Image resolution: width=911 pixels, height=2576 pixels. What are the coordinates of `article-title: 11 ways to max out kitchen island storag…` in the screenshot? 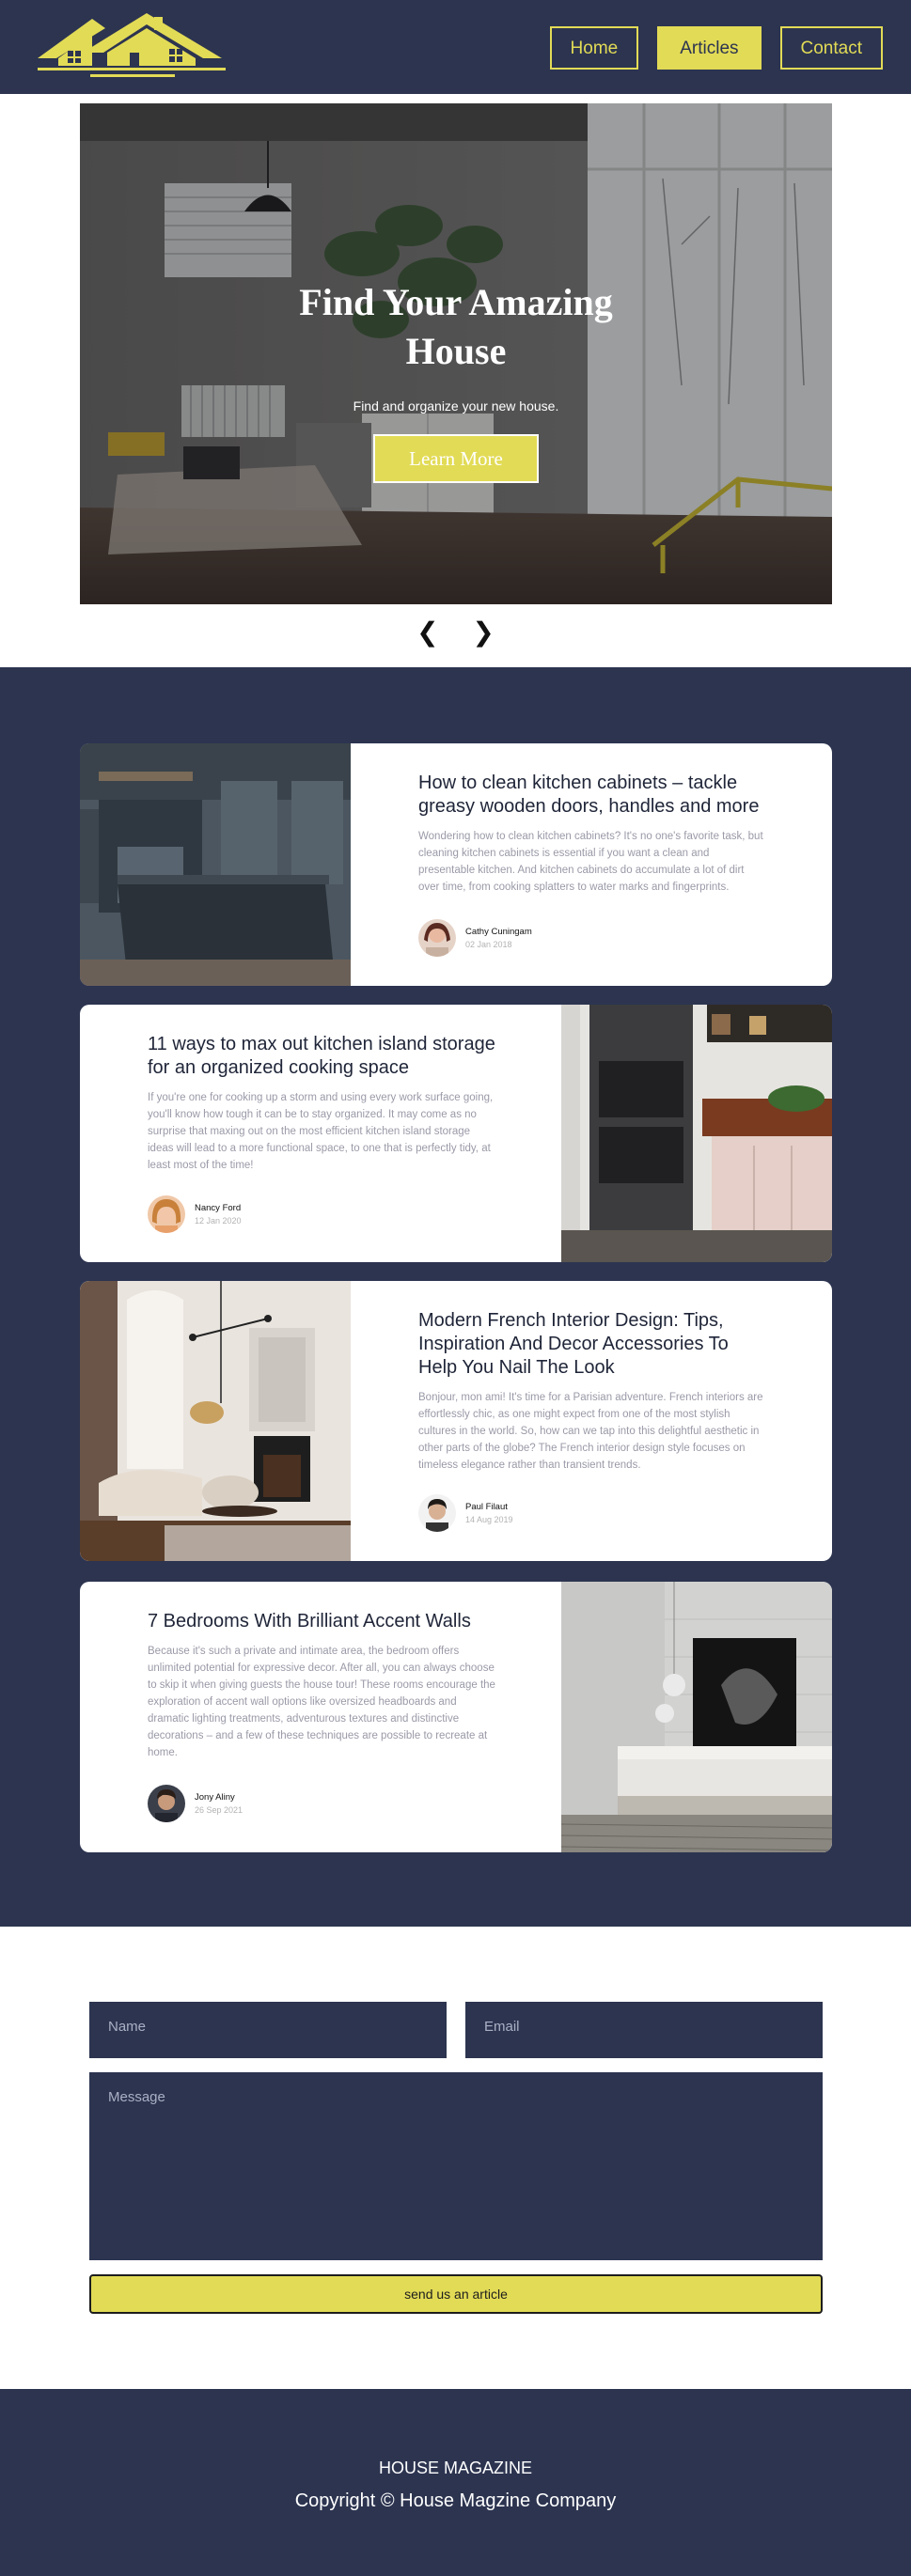 It's located at (322, 1056).